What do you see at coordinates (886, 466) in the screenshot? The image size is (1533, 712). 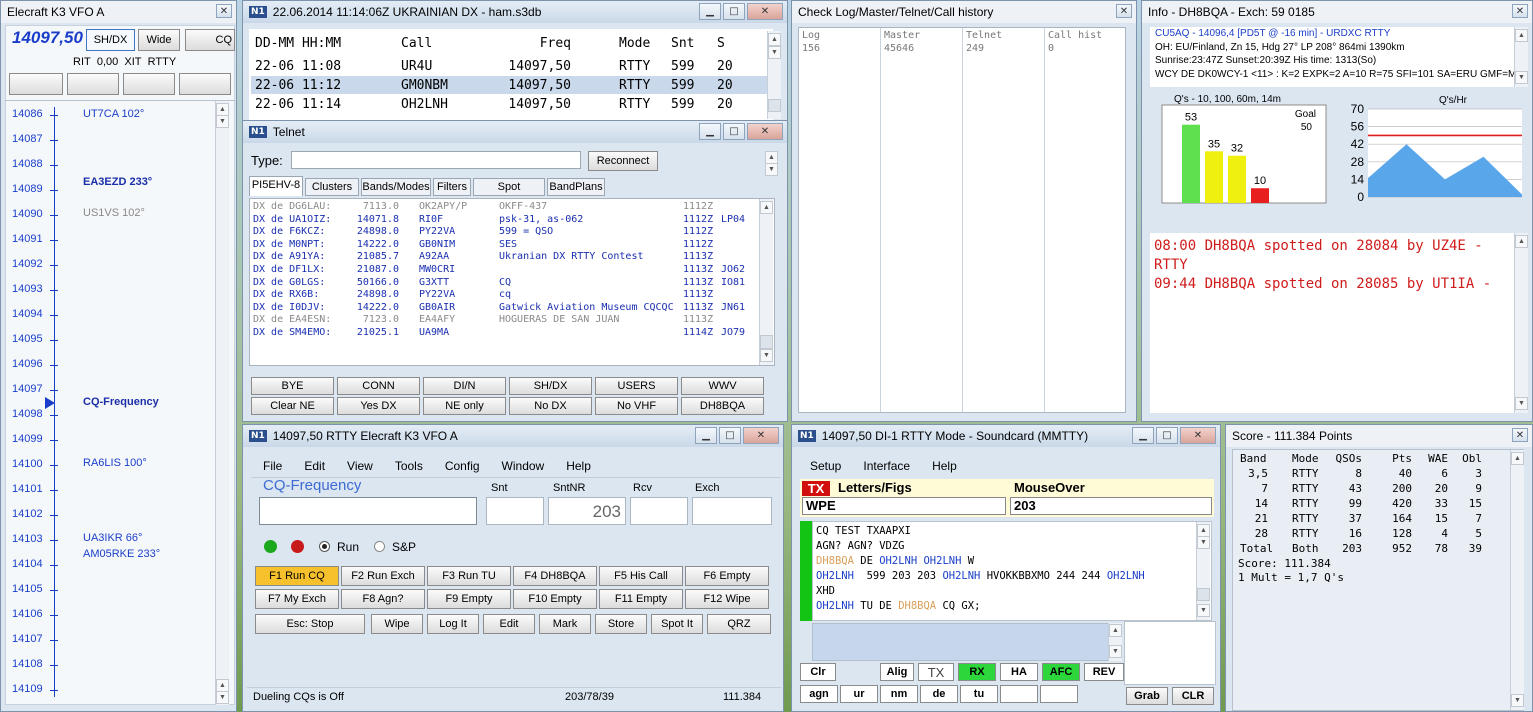 I see `menu-interface: Interface` at bounding box center [886, 466].